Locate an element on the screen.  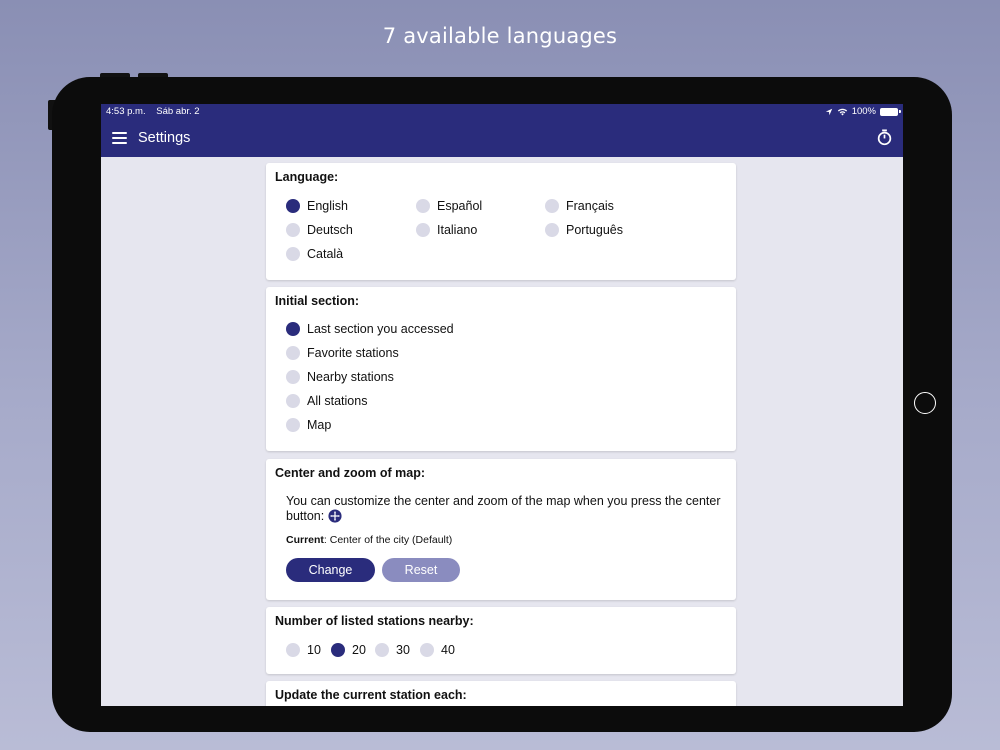
language-option-spanish: Español is located at coordinates (449, 206).